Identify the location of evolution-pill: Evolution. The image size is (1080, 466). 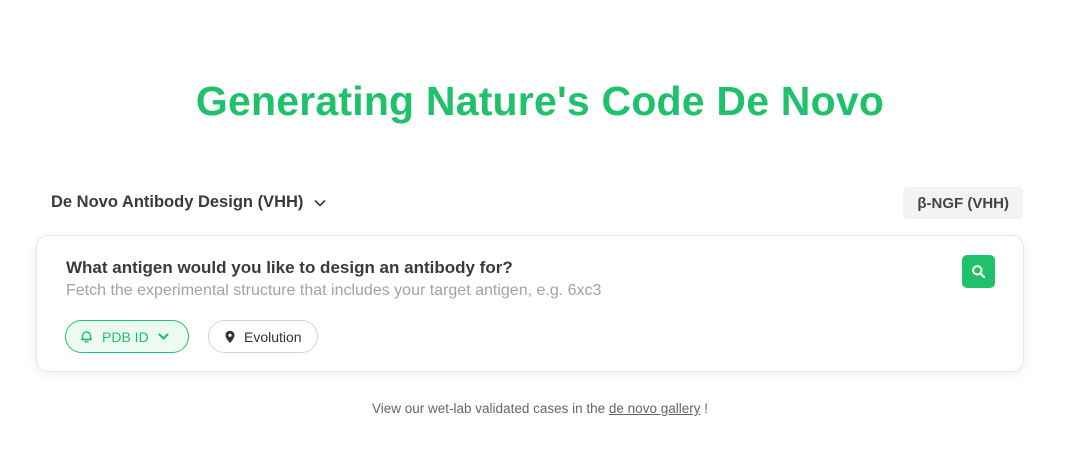
(263, 336).